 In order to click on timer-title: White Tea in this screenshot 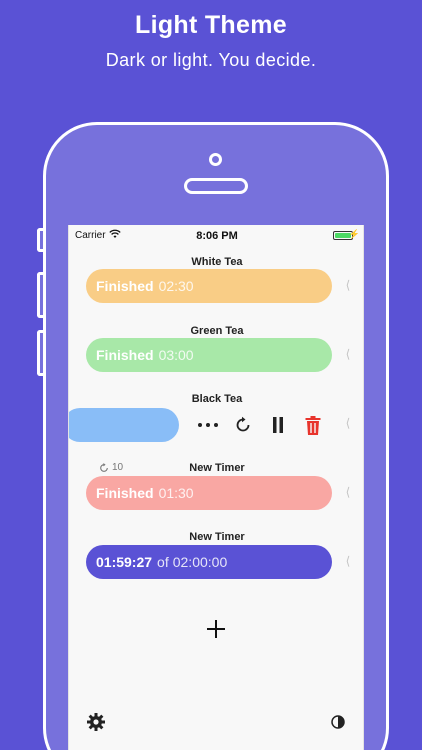, I will do `click(217, 262)`.